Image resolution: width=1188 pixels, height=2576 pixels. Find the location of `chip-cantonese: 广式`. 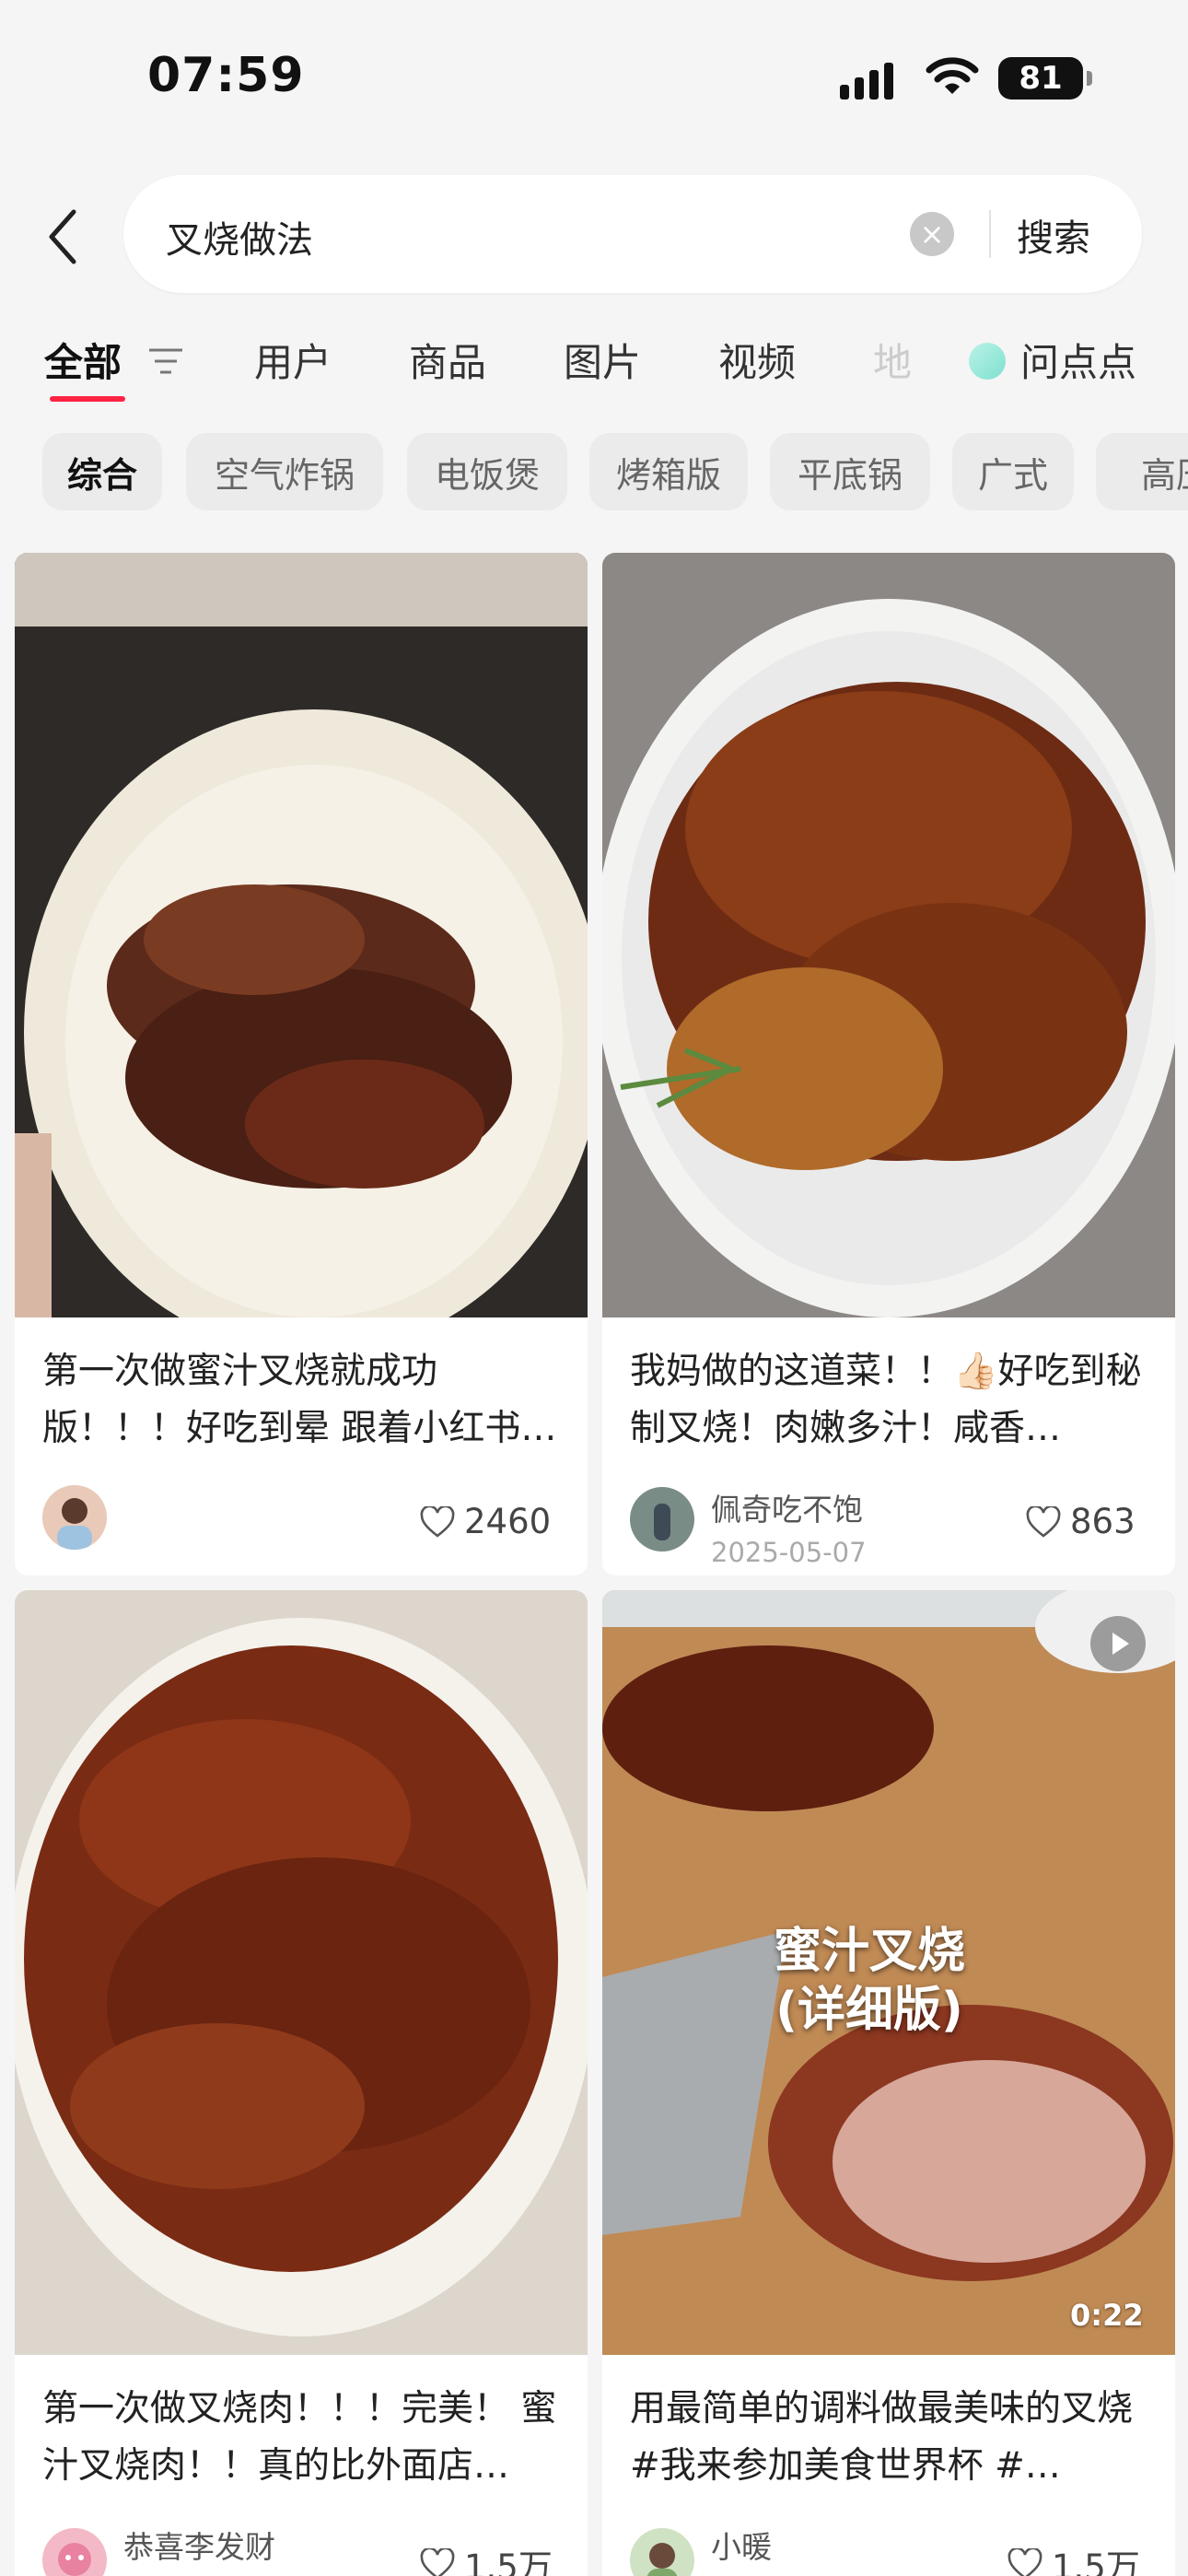

chip-cantonese: 广式 is located at coordinates (1013, 471).